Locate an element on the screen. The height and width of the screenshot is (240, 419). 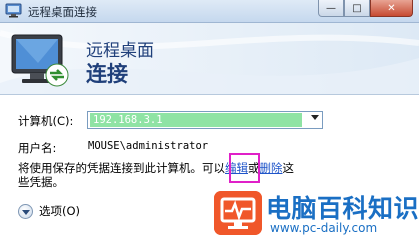
credential-info-line2: 些凭据。 is located at coordinates (41, 182).